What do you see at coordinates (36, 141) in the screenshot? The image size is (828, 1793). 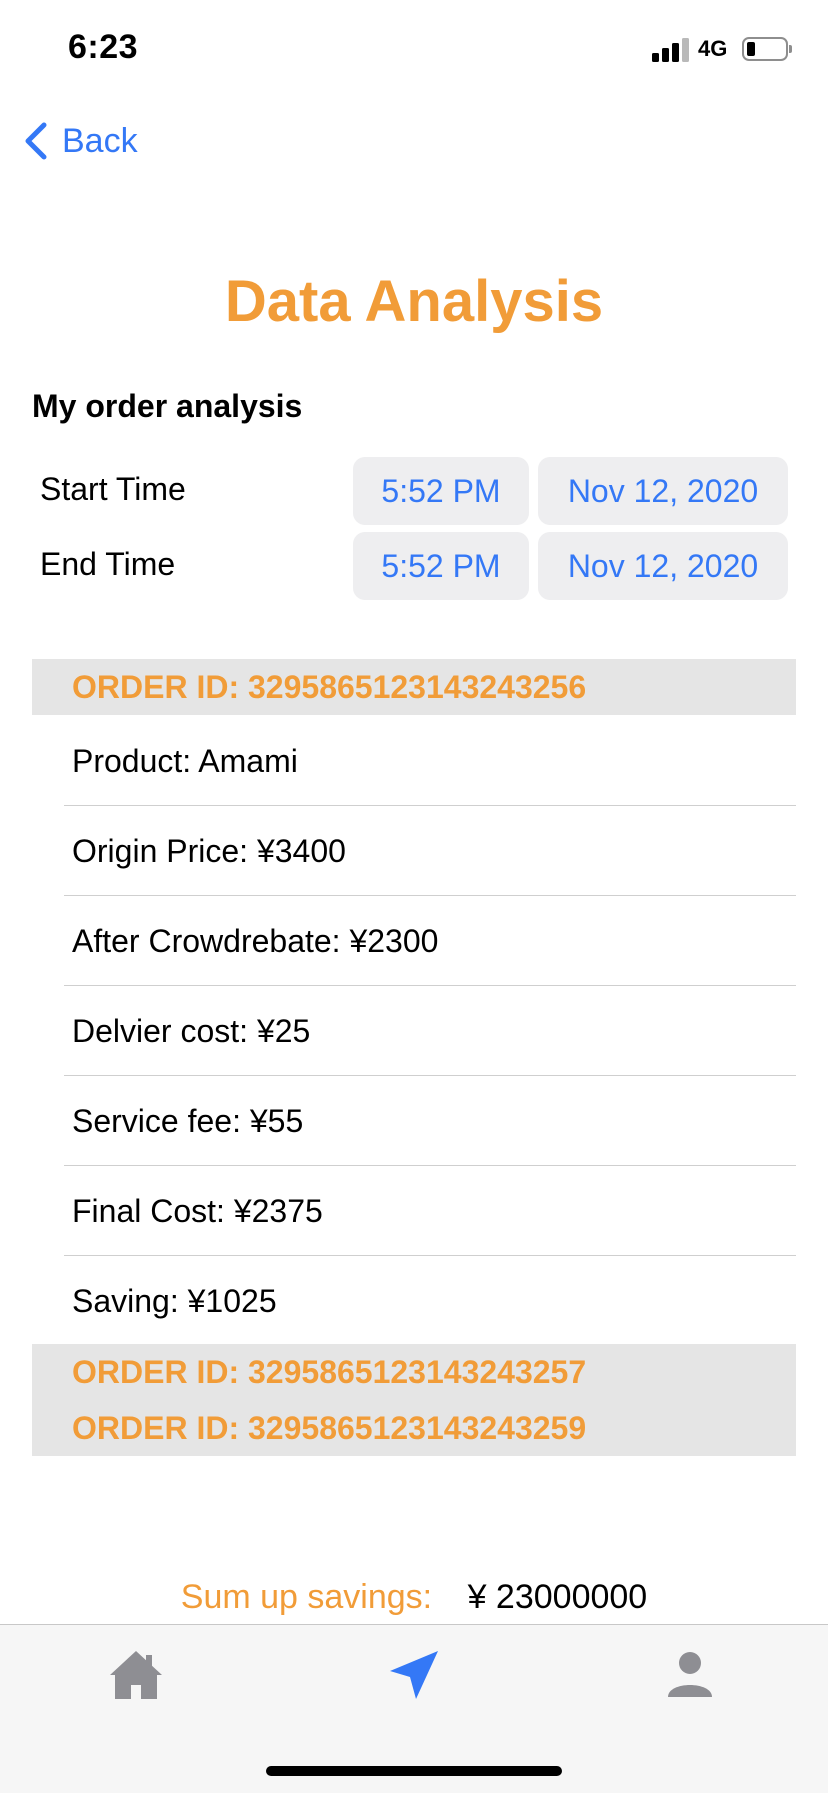 I see `chevron-left-icon` at bounding box center [36, 141].